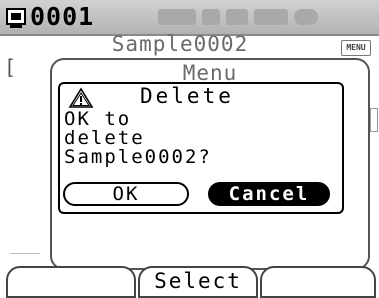 This screenshot has width=379, height=298. What do you see at coordinates (374, 120) in the screenshot?
I see `background-box` at bounding box center [374, 120].